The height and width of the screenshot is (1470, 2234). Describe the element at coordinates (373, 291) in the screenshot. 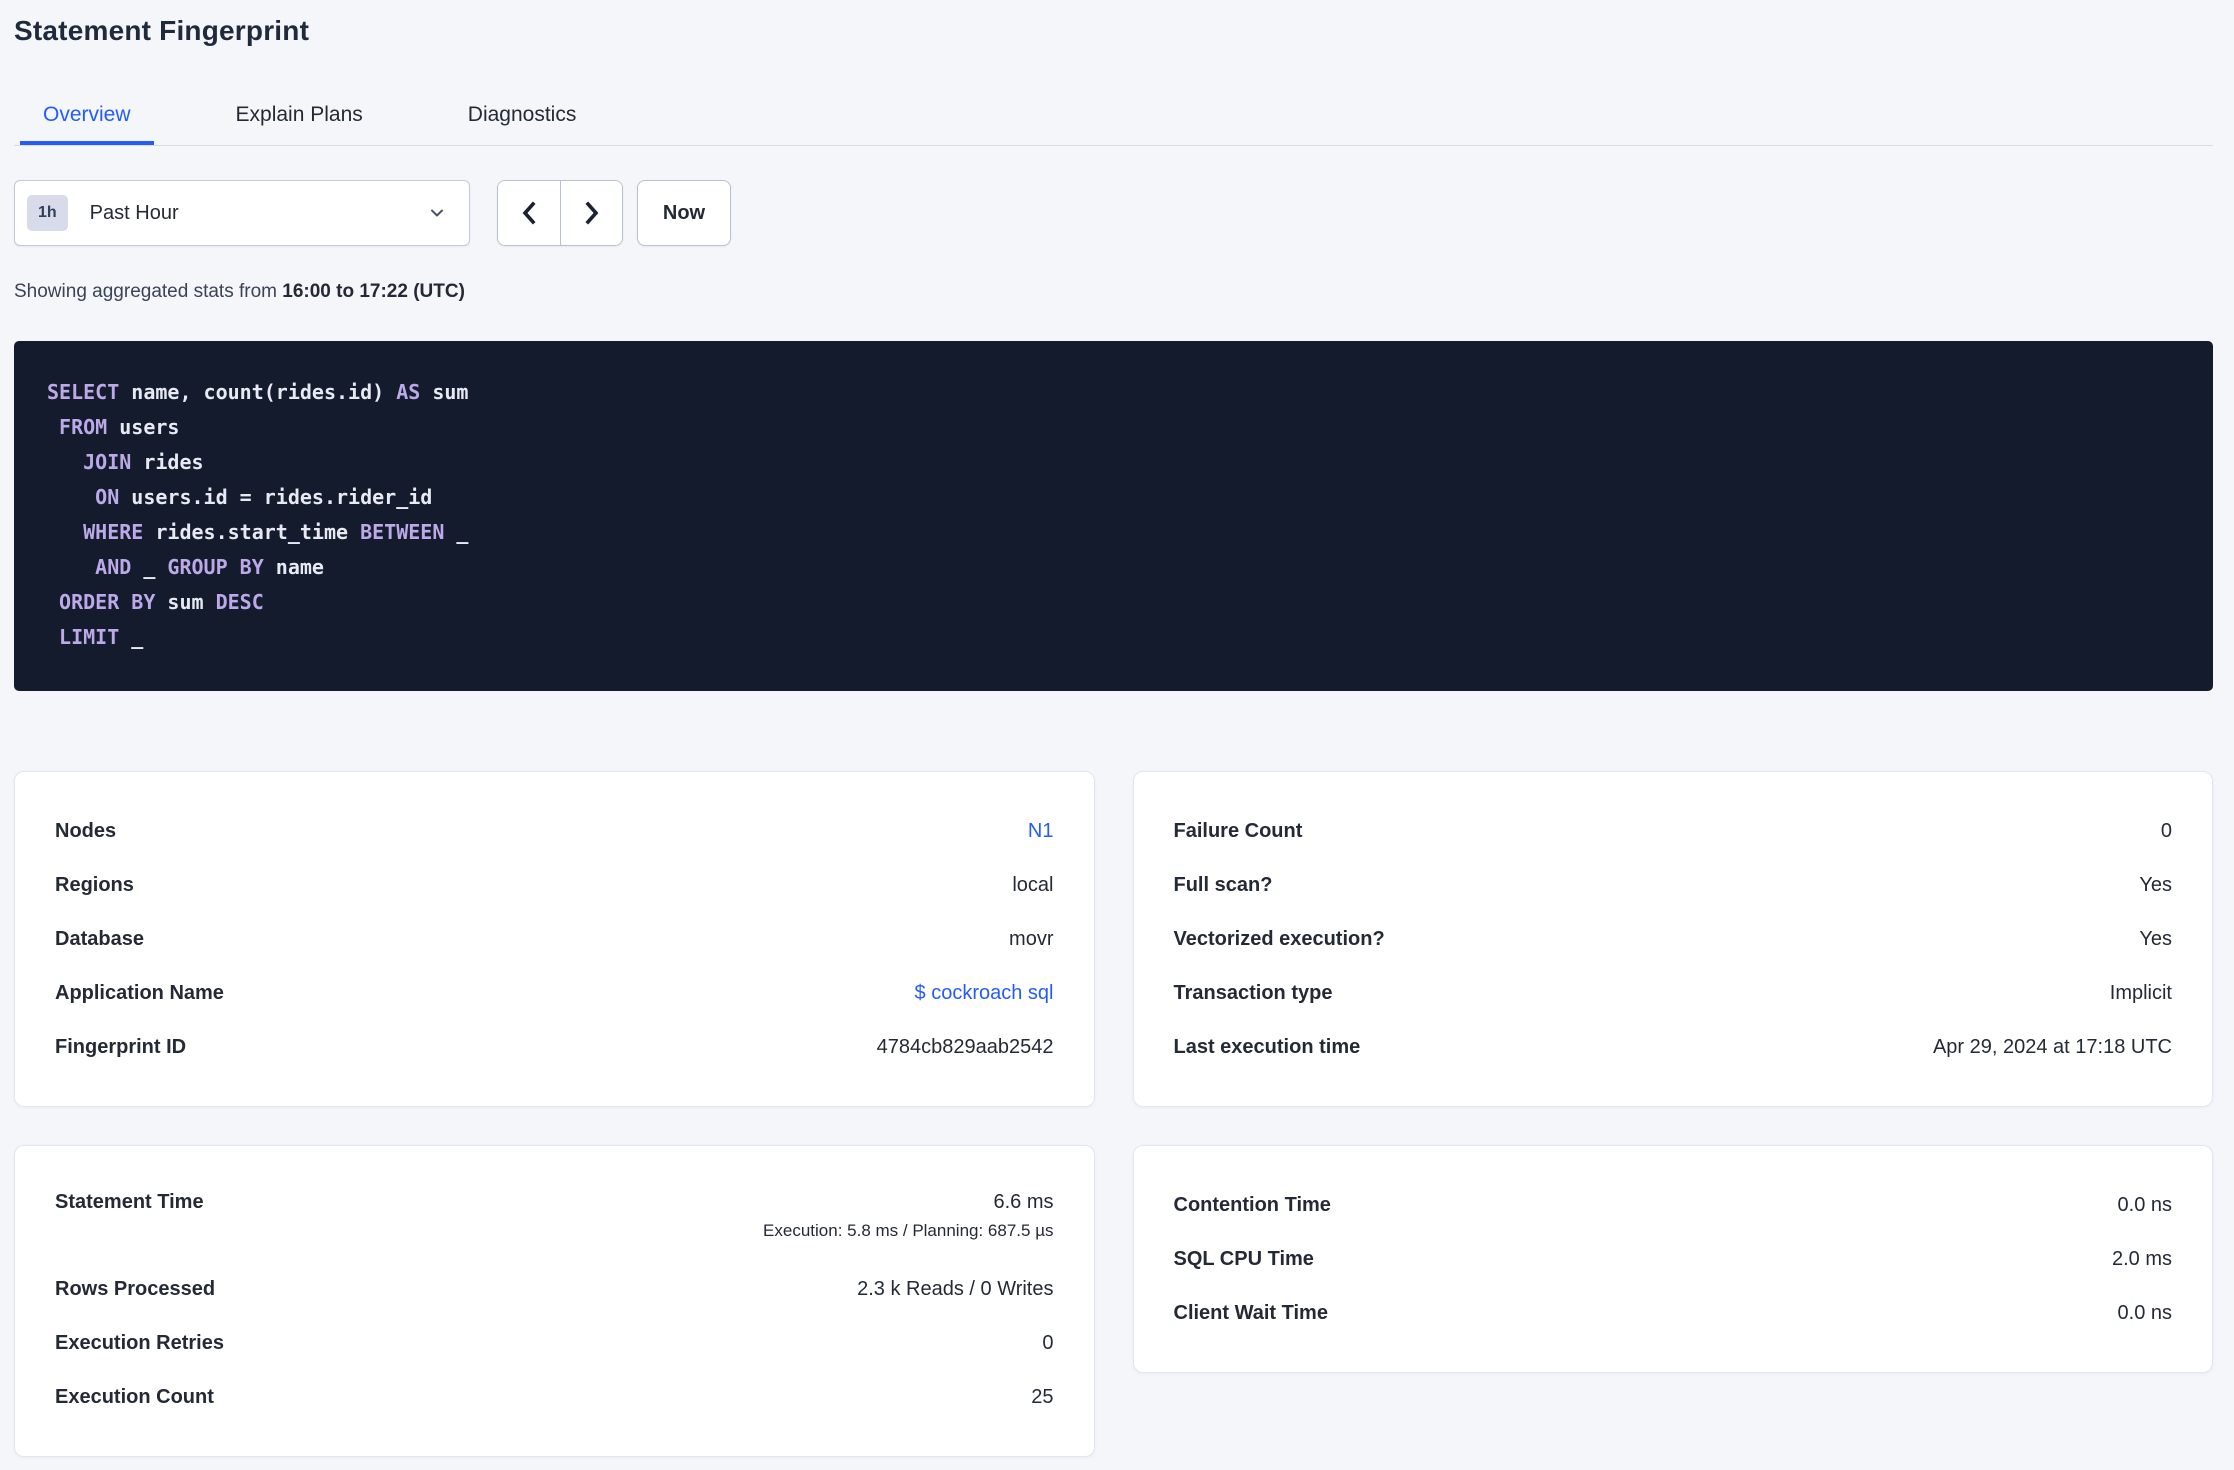

I see `aggregated-stats-range: 16:00 to 17:22 (UTC)` at that location.